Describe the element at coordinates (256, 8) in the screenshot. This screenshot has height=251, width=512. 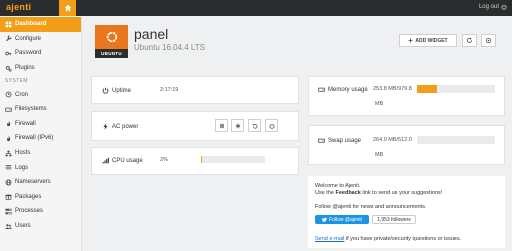
I see `top-bar: ajenti Log out` at that location.